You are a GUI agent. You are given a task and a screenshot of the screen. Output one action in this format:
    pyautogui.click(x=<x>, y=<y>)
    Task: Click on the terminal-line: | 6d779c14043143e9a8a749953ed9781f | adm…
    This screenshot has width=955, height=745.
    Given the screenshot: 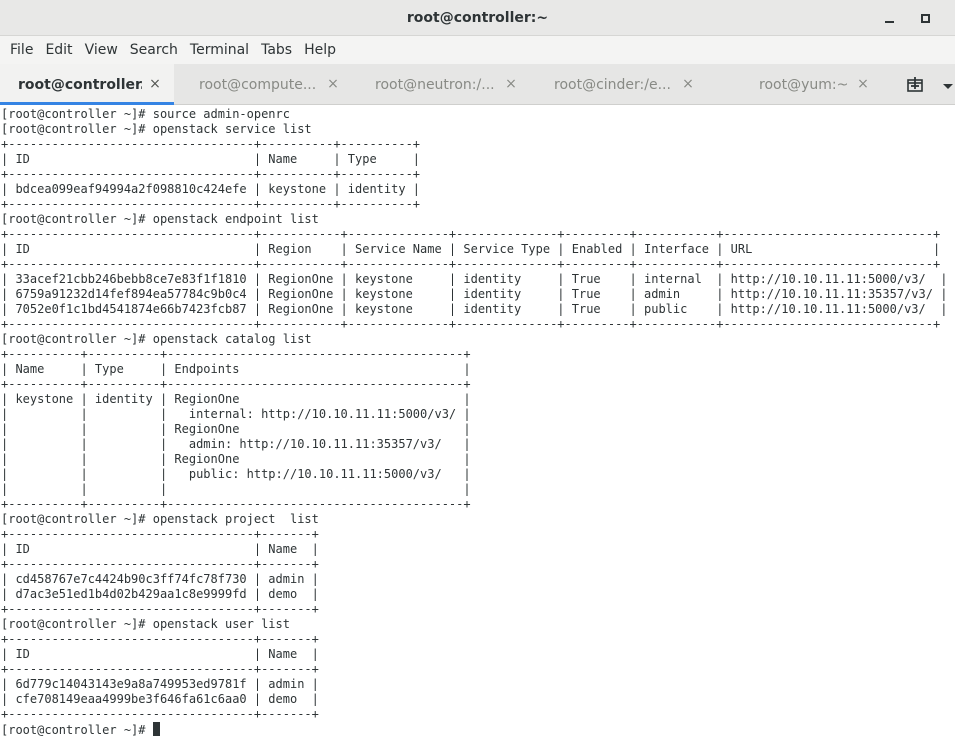 What is the action you would take?
    pyautogui.click(x=160, y=684)
    